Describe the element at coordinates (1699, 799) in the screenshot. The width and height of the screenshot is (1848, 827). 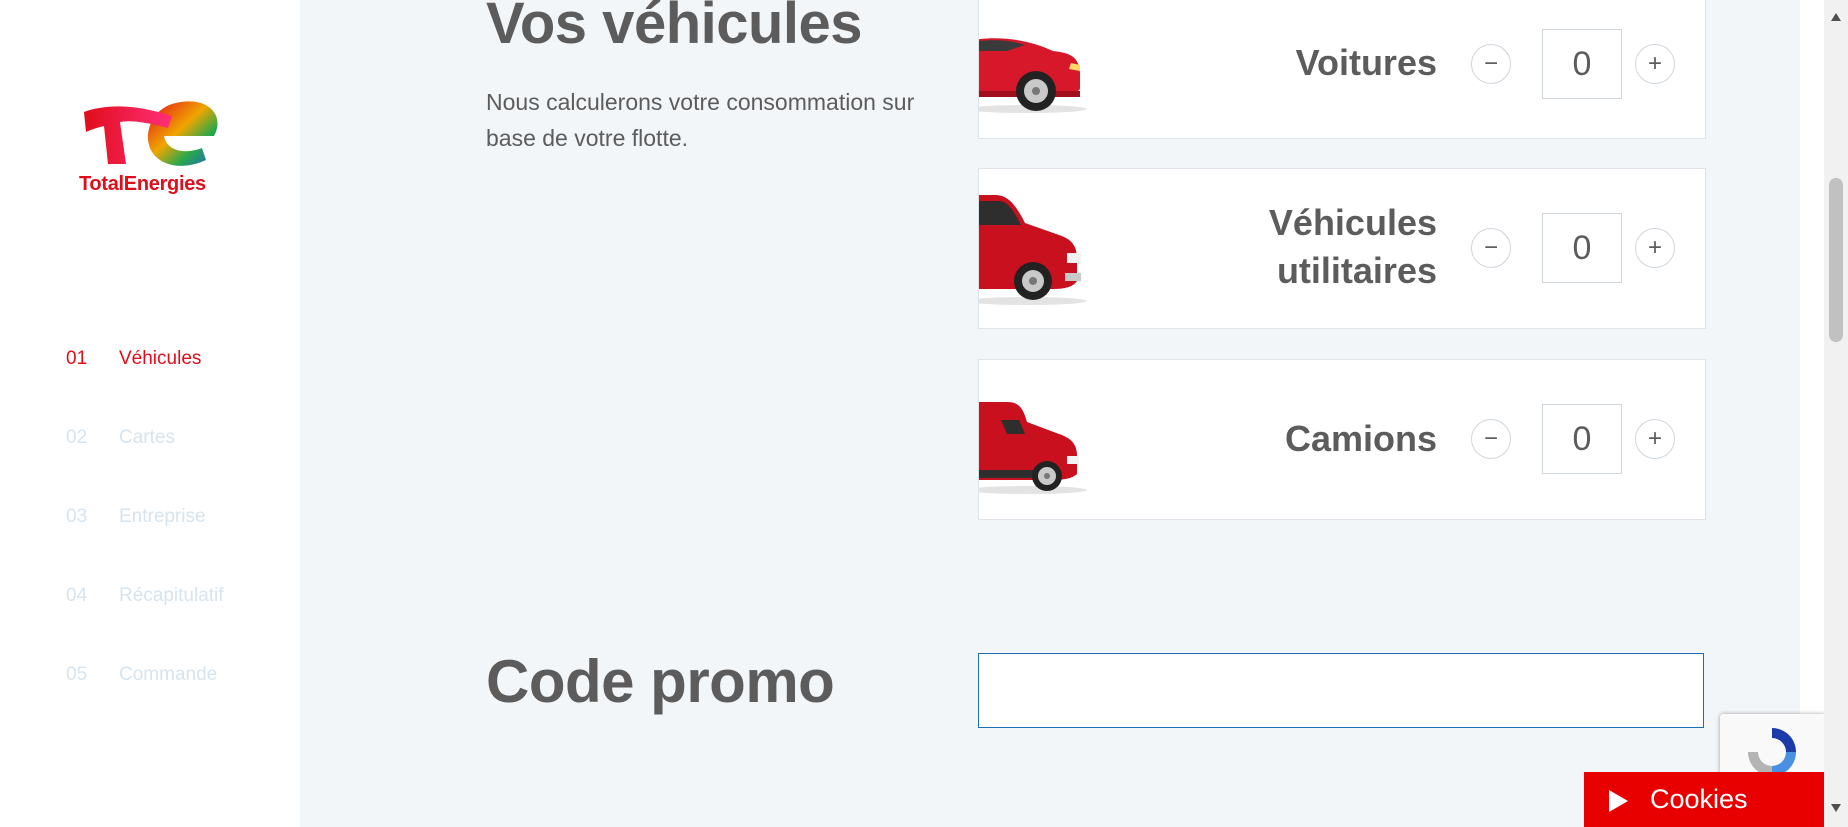
I see `cookies-label: Cookies` at that location.